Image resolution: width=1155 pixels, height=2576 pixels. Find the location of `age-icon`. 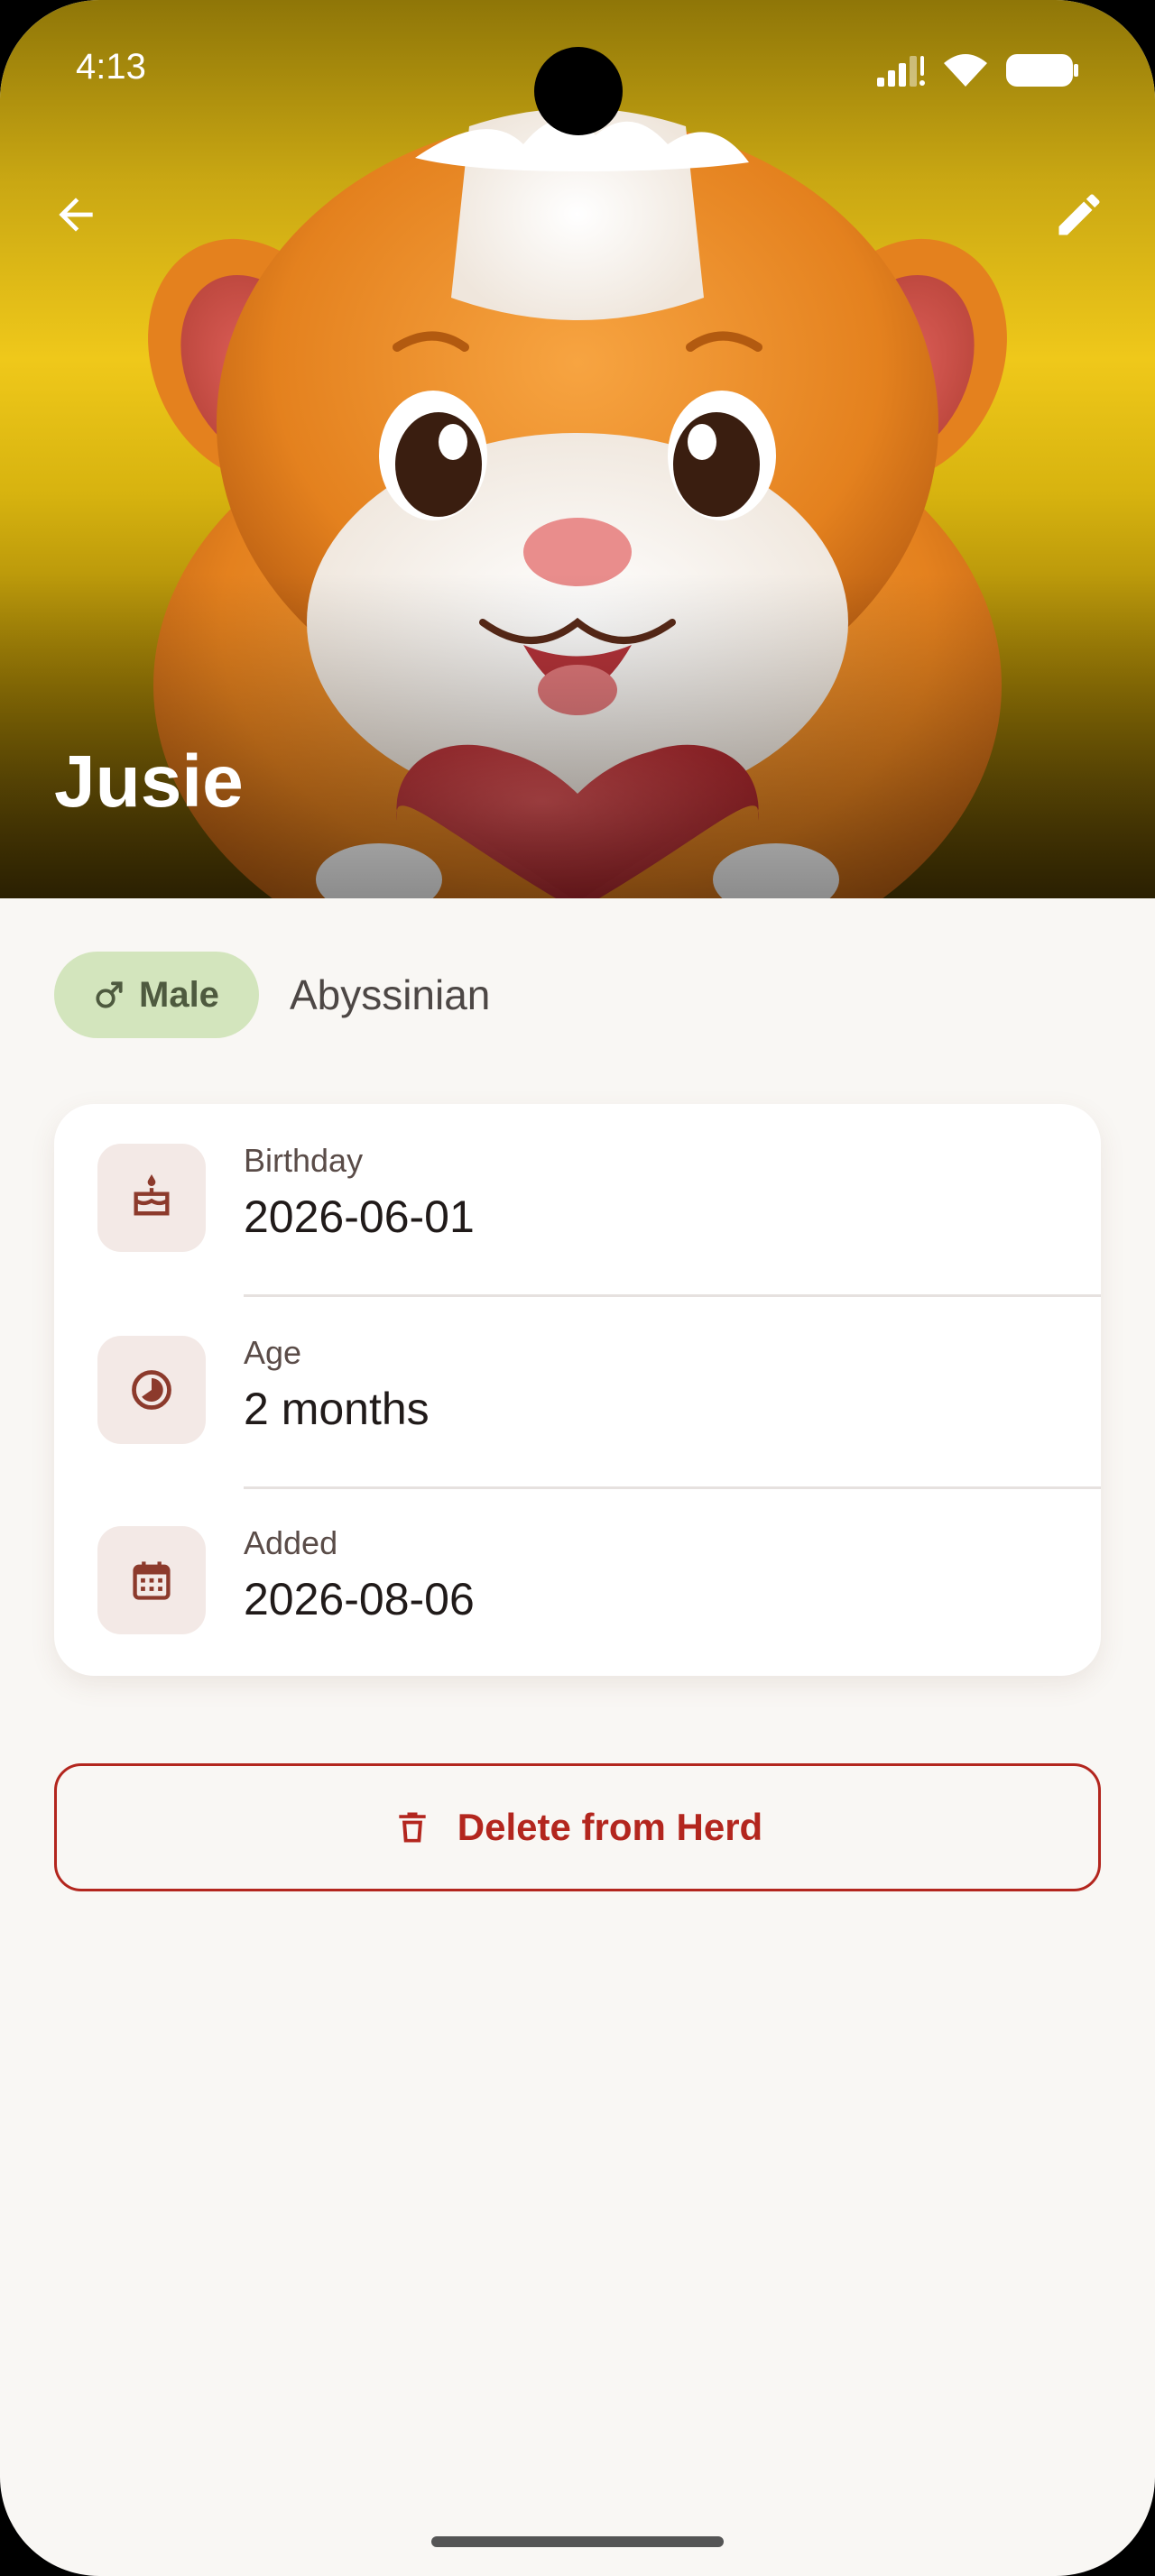

age-icon is located at coordinates (151, 1390).